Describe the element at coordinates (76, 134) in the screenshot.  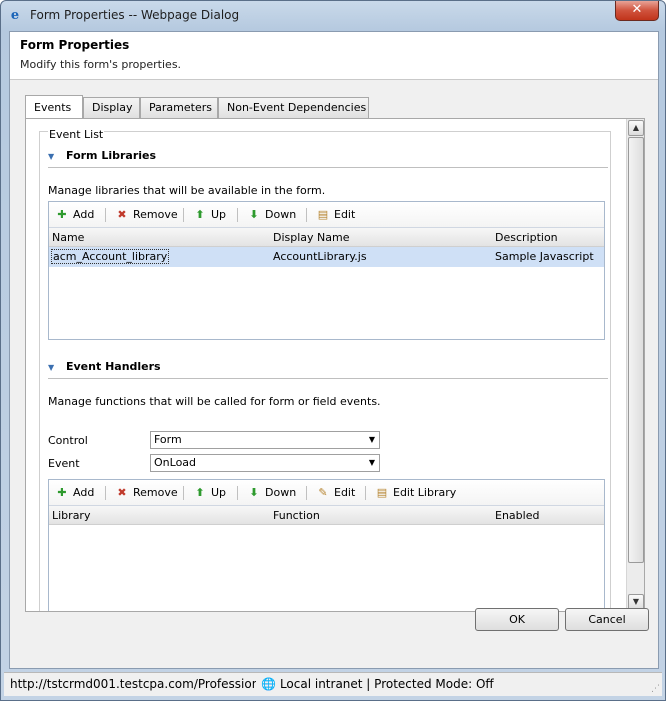
I see `event-list-legend: Event List` at that location.